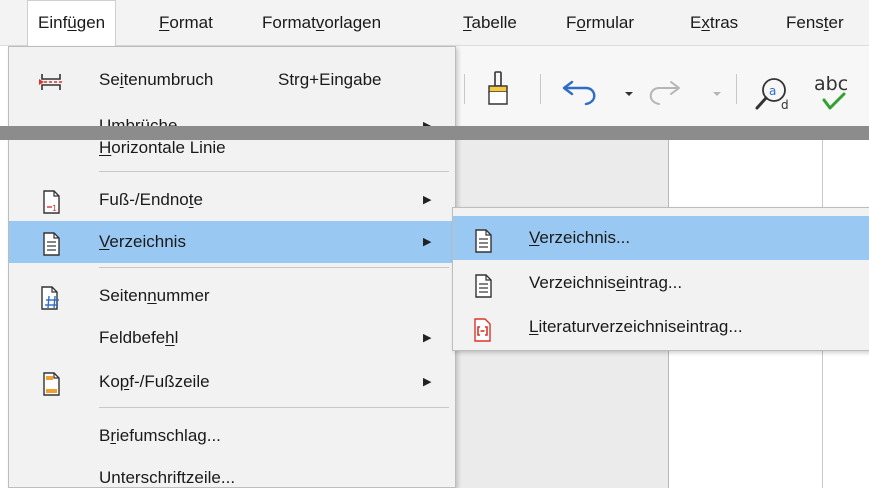 The image size is (869, 488). What do you see at coordinates (772, 91) in the screenshot?
I see `svg-text: a` at bounding box center [772, 91].